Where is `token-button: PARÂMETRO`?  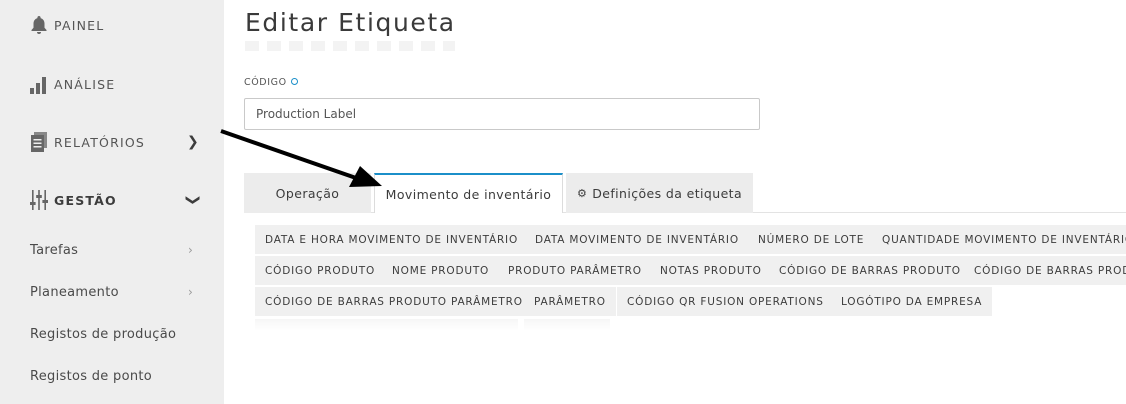
token-button: PARÂMETRO is located at coordinates (570, 301).